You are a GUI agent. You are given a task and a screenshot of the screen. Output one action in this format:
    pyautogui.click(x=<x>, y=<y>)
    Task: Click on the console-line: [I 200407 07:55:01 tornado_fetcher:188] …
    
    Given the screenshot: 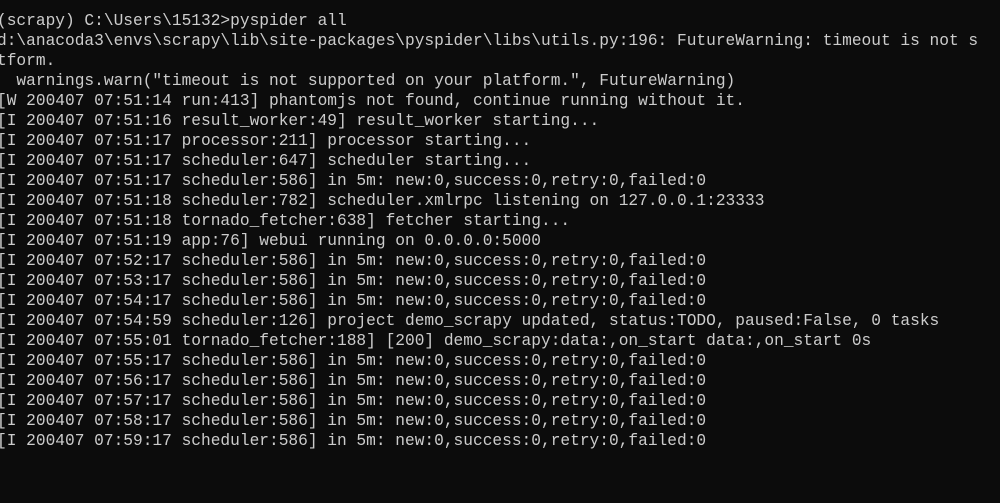 What is the action you would take?
    pyautogui.click(x=436, y=341)
    